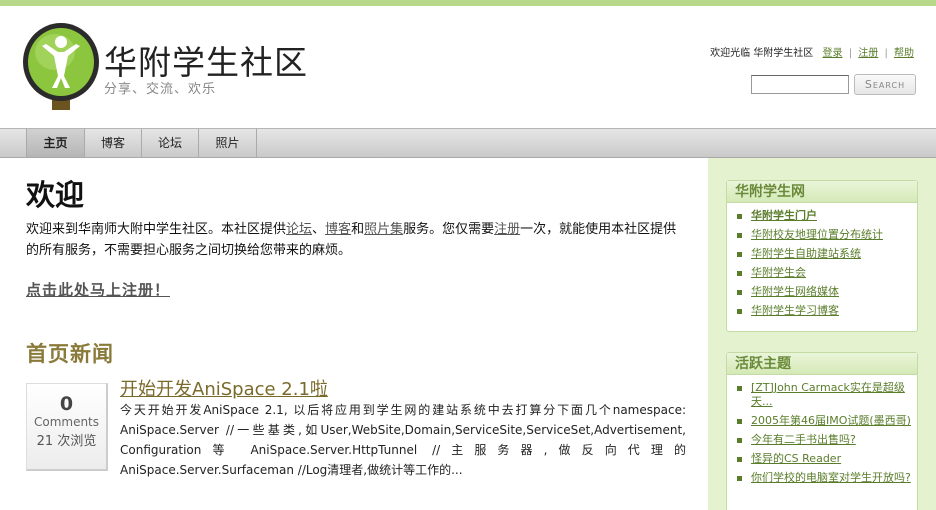  Describe the element at coordinates (784, 215) in the screenshot. I see `network-link: 华附学生门户` at that location.